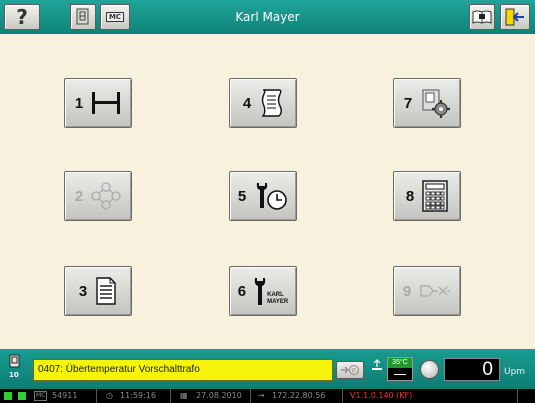 The height and width of the screenshot is (403, 535). I want to click on software-version: V1.1.0.140 (KF), so click(381, 395).